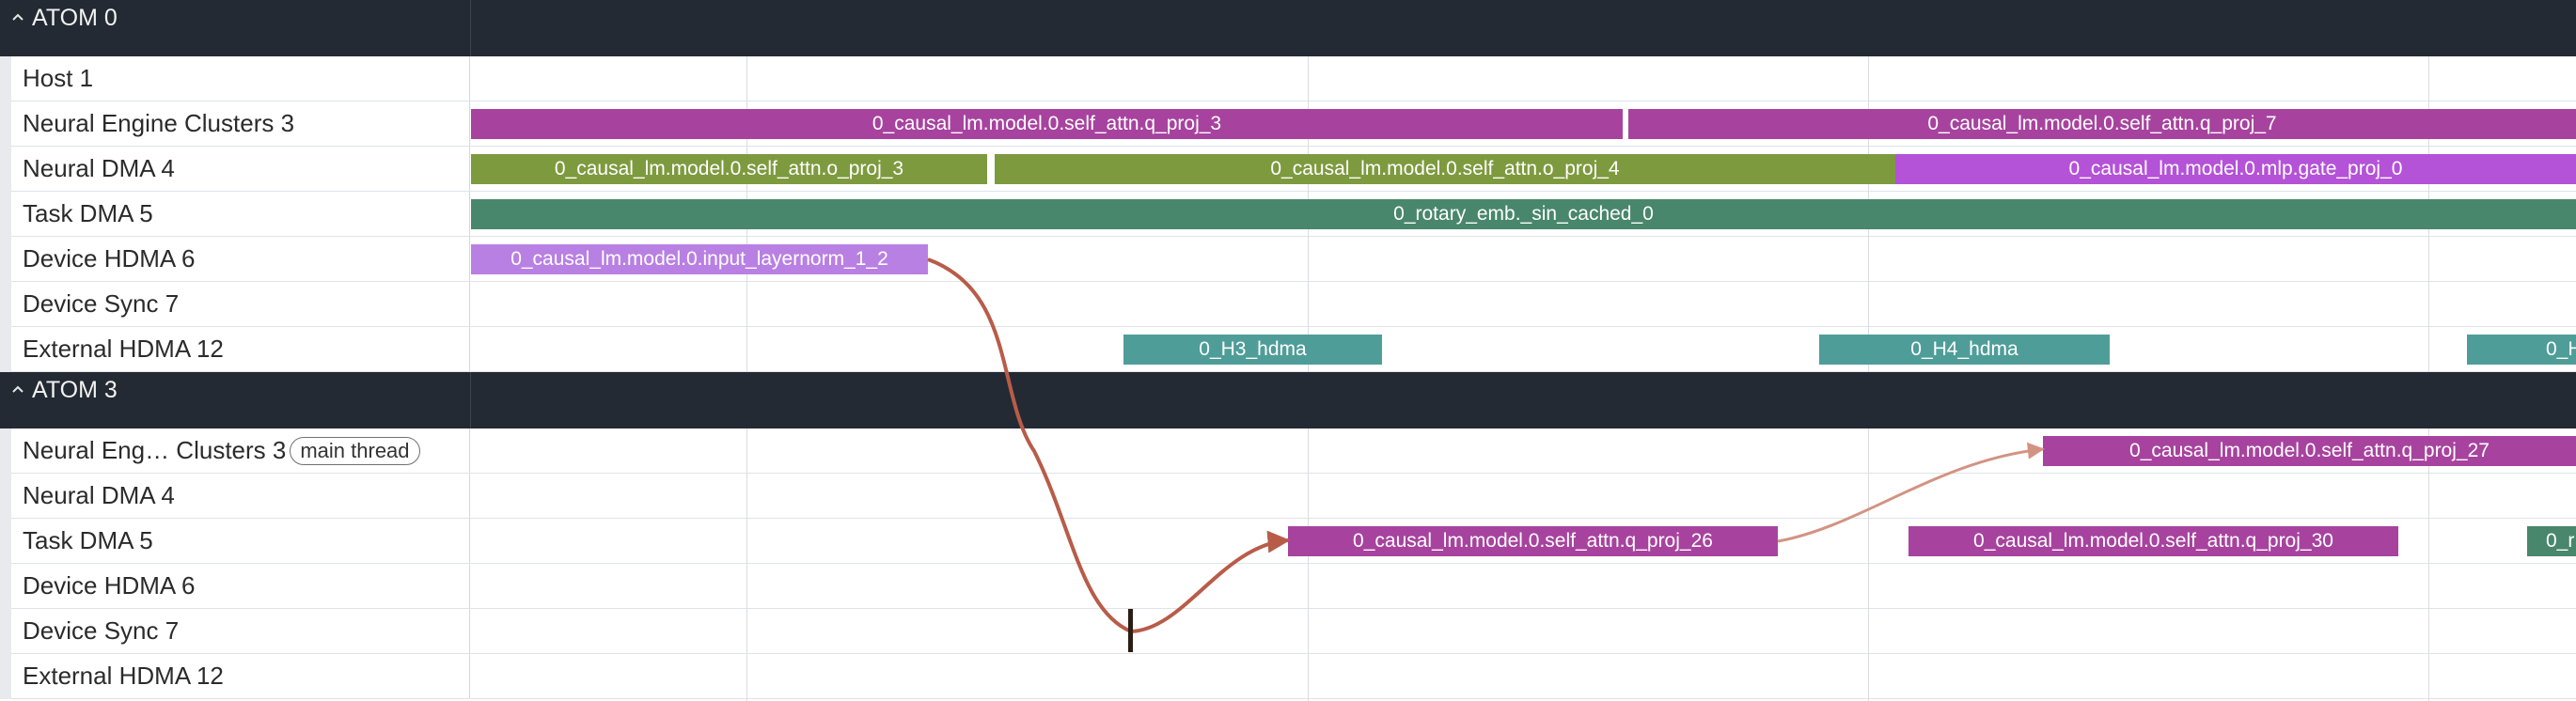  What do you see at coordinates (1288, 400) in the screenshot?
I see `group-header-atom-3: ATOM 3` at bounding box center [1288, 400].